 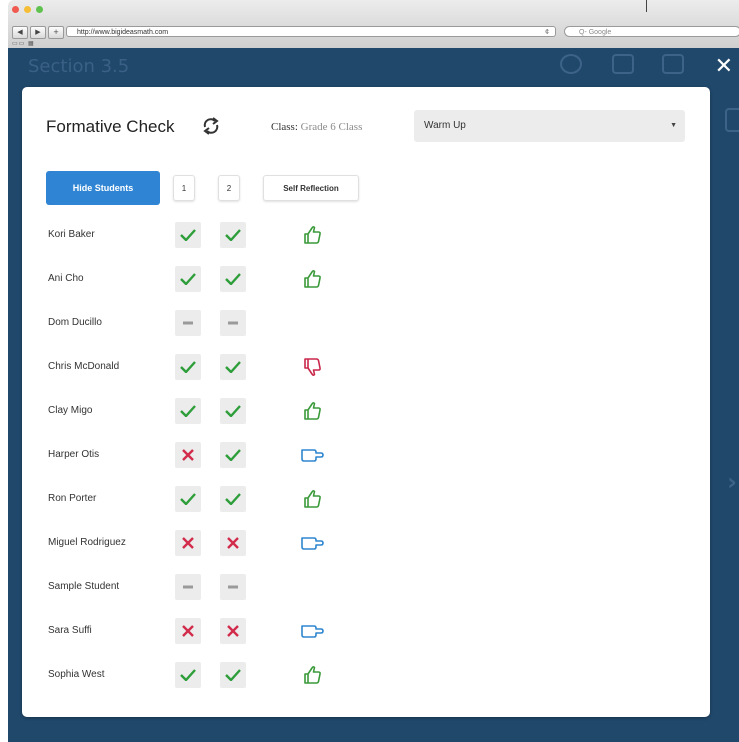 I want to click on student-row: Sample Student, so click(x=366, y=587).